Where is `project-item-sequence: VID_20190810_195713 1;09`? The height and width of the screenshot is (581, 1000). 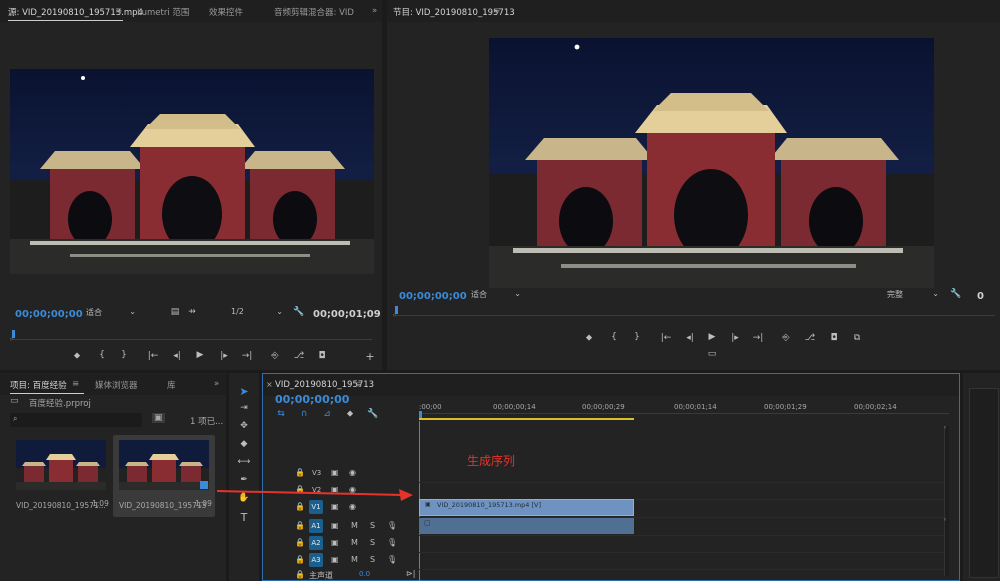
project-item-sequence: VID_20190810_195713 1;09 is located at coordinates (164, 476).